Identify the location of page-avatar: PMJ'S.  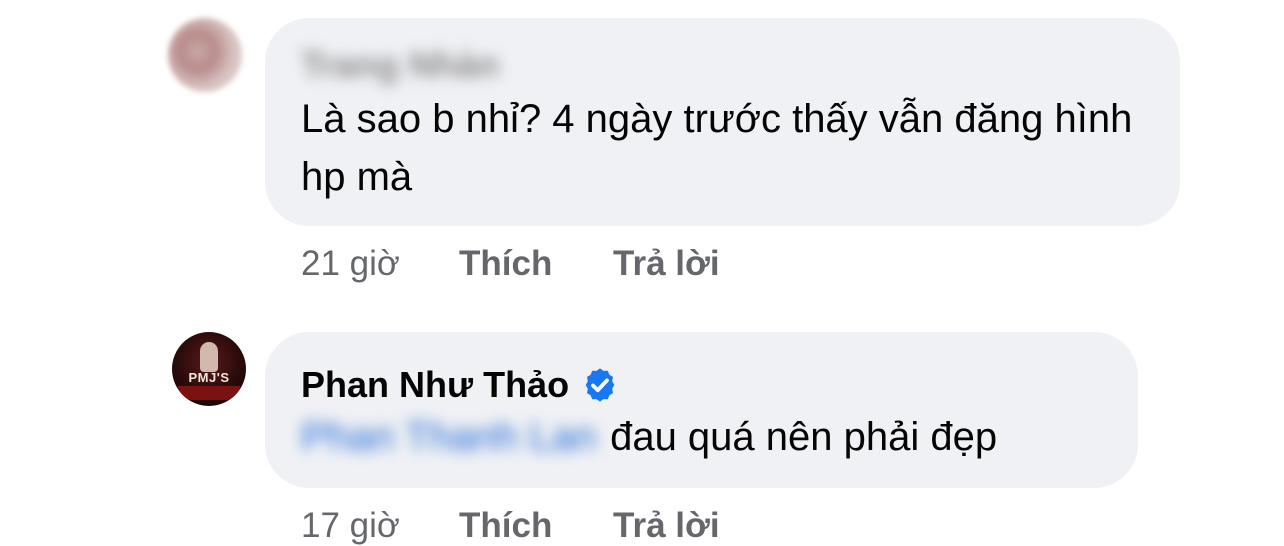
(209, 369).